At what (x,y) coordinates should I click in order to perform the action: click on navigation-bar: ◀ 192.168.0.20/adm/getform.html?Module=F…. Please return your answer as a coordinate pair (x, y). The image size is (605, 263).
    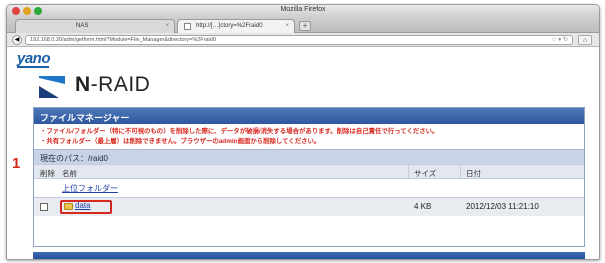
    Looking at the image, I should click on (303, 40).